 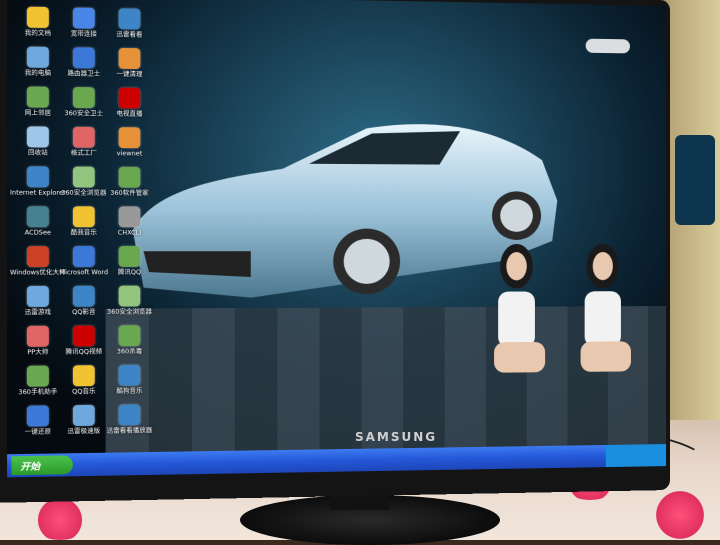 I want to click on desktop-icon: 360安全卫士, so click(x=84, y=102).